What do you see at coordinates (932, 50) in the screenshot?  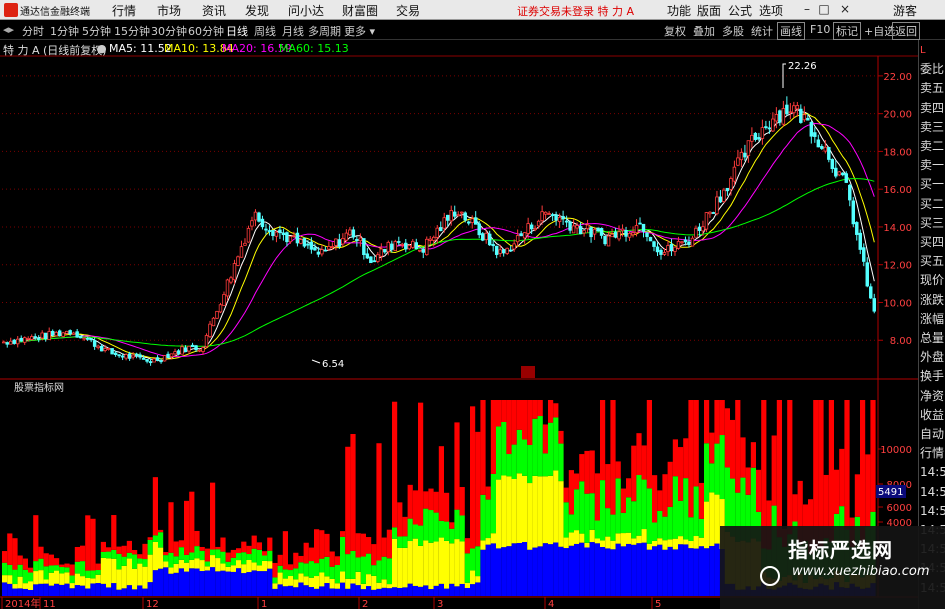 I see `quote-panel-item: L` at bounding box center [932, 50].